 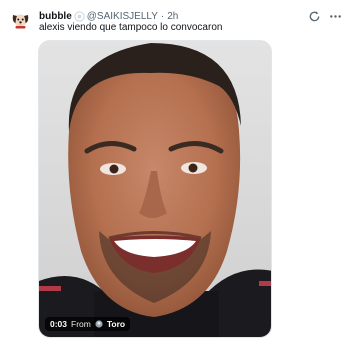 I want to click on avatar, so click(x=20, y=19).